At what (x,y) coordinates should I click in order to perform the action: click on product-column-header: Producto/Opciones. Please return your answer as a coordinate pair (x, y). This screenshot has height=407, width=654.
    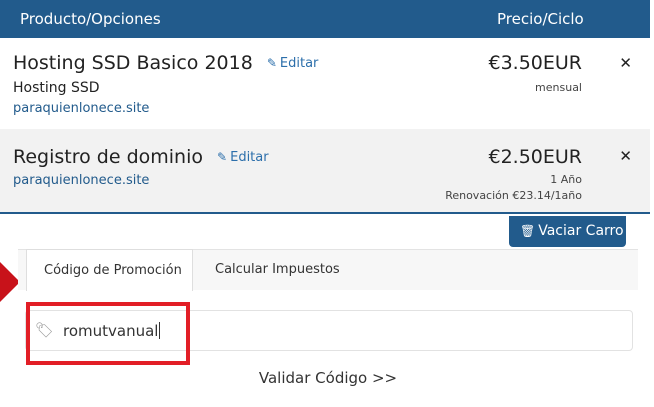
    Looking at the image, I should click on (90, 19).